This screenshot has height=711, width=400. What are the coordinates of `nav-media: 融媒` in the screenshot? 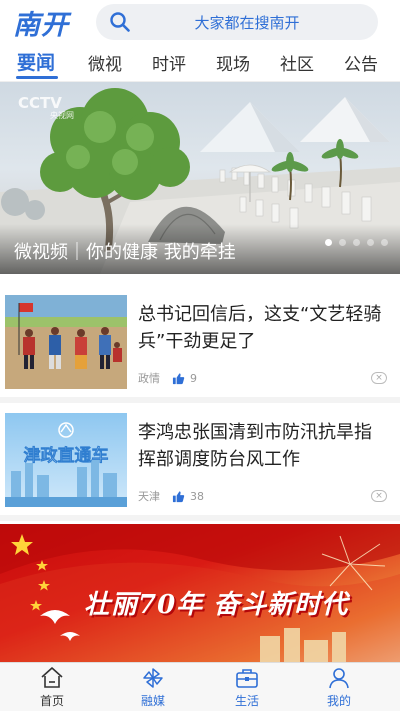 It's located at (153, 687).